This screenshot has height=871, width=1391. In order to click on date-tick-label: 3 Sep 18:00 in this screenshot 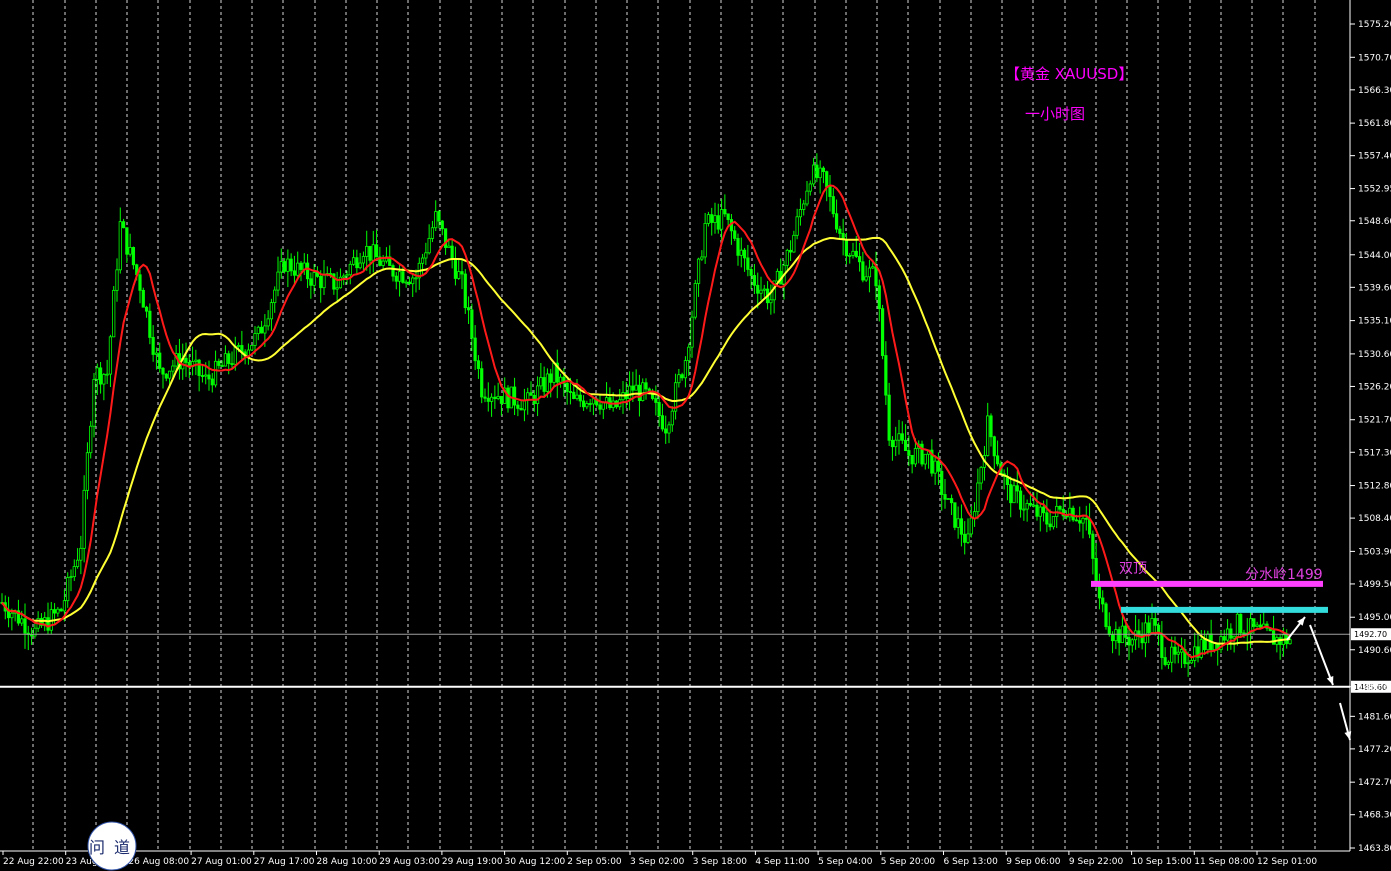, I will do `click(720, 862)`.